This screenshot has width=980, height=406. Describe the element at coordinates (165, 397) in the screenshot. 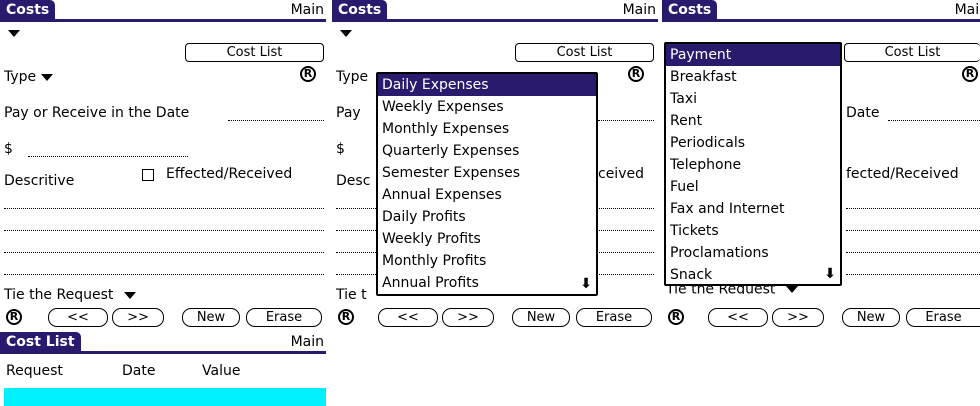

I see `table-row` at that location.